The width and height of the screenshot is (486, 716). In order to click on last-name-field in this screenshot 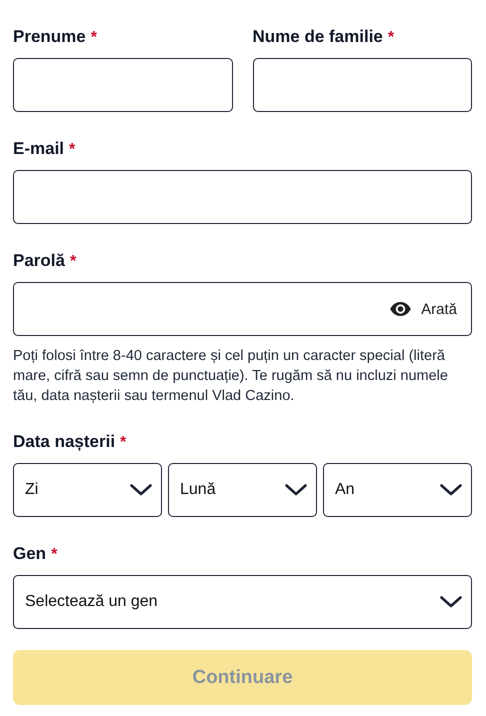, I will do `click(362, 85)`.